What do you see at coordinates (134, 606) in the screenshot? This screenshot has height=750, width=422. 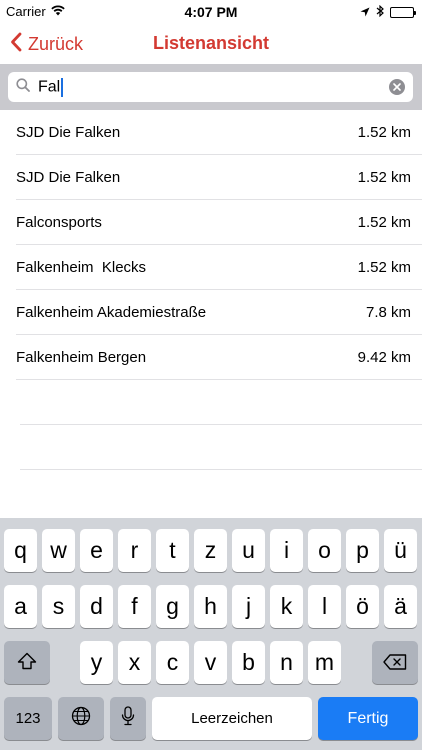 I see `key-f: f` at bounding box center [134, 606].